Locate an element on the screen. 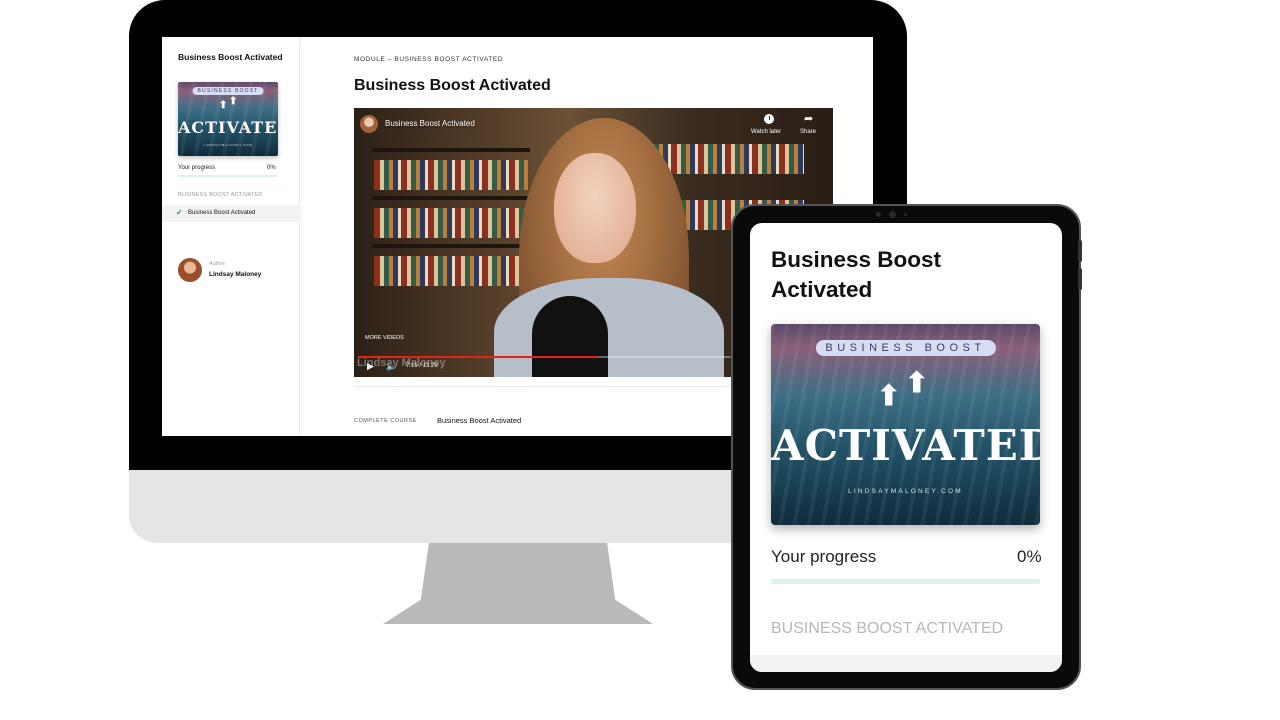 The image size is (1280, 720). play-icon: ▶ is located at coordinates (370, 366).